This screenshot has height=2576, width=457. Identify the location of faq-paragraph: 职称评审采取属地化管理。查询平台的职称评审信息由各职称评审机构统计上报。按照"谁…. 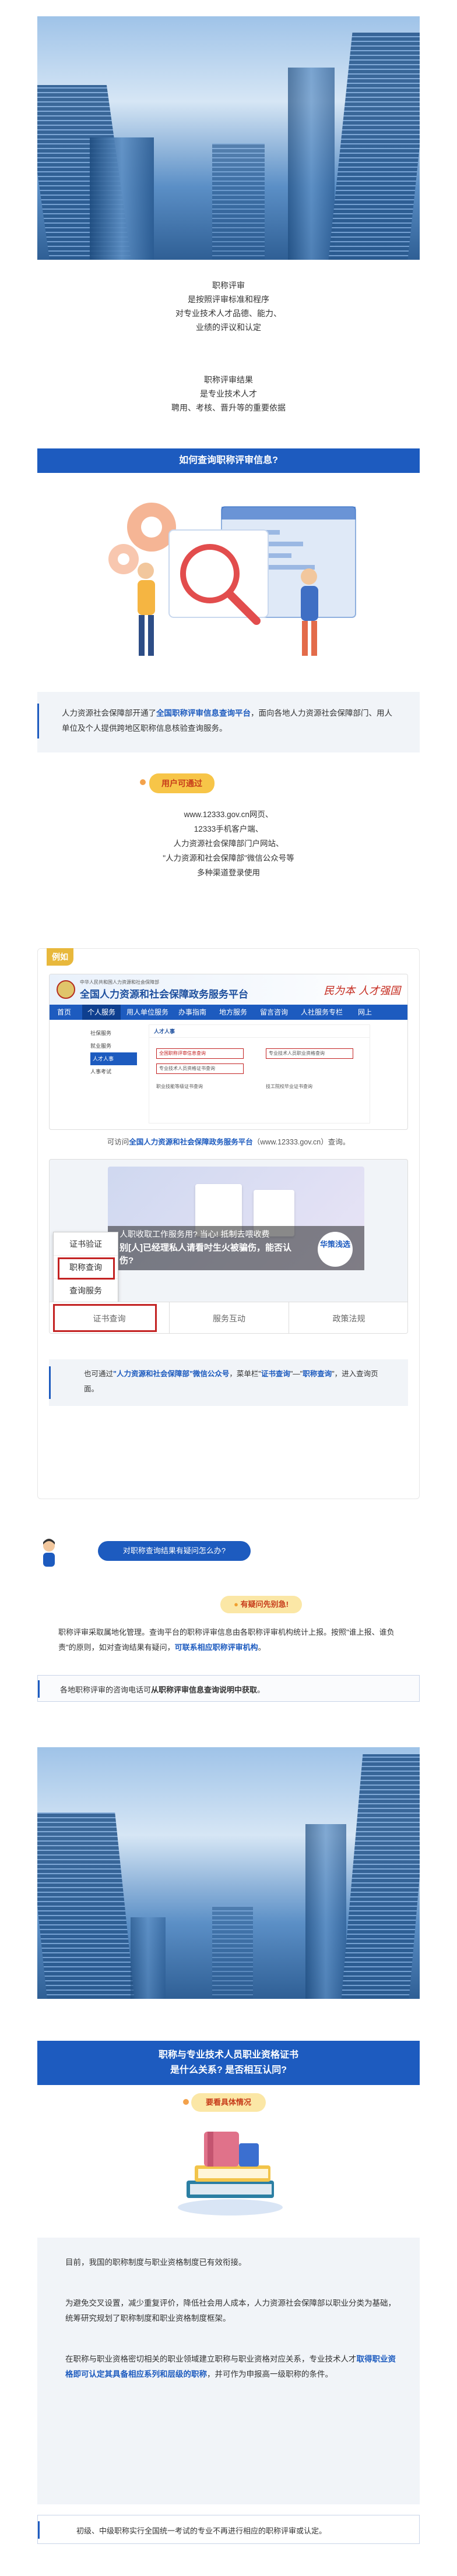
(227, 1640).